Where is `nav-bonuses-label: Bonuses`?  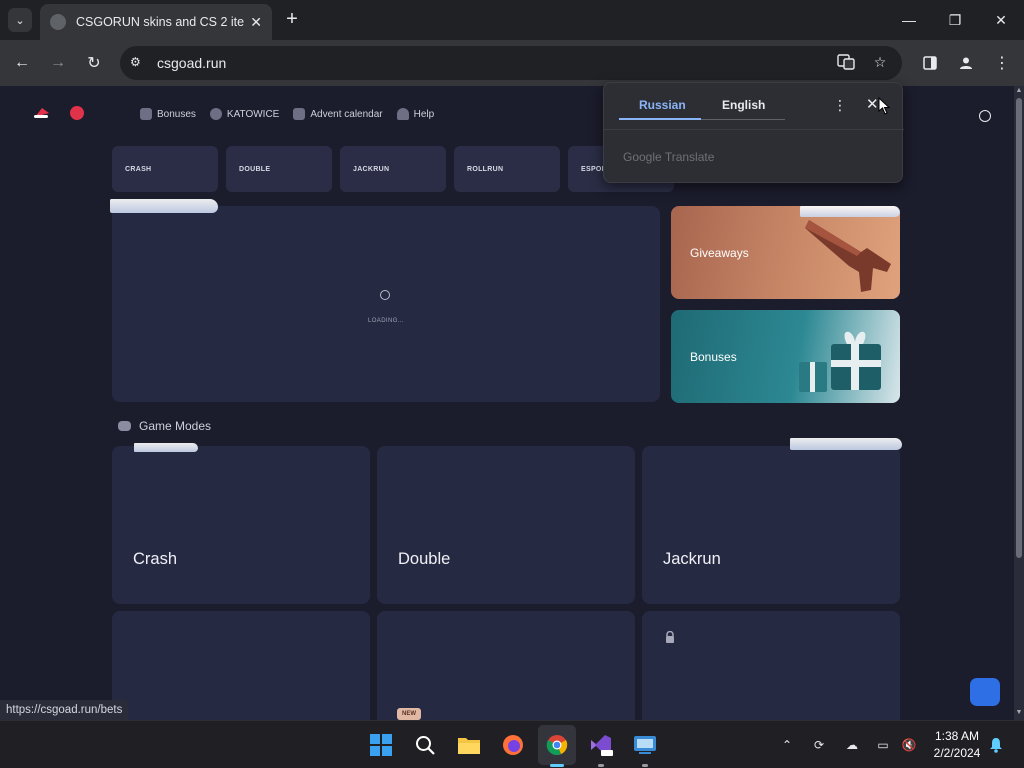 nav-bonuses-label: Bonuses is located at coordinates (176, 114).